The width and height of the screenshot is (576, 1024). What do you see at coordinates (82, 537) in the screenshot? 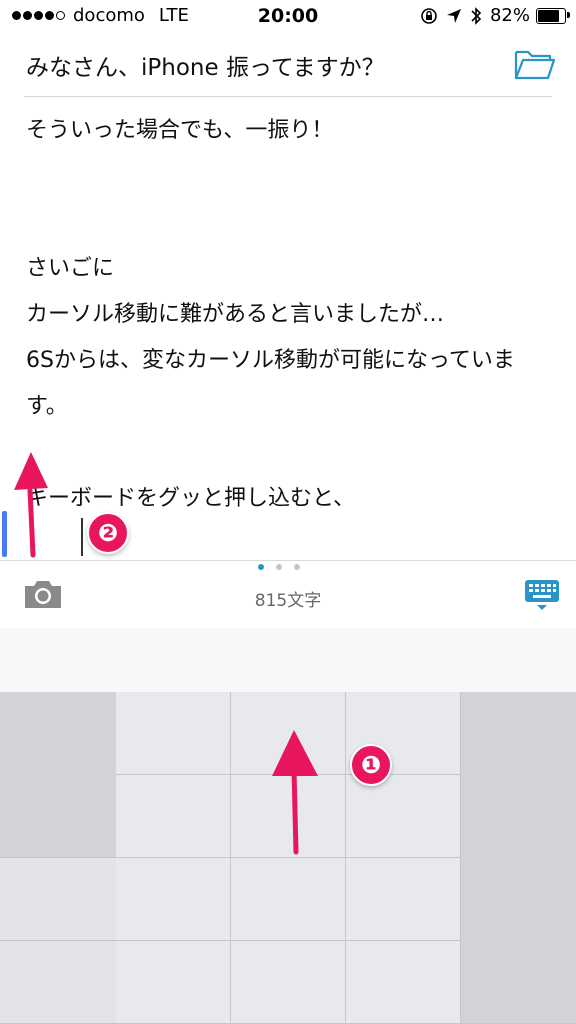
I see `text-caret` at bounding box center [82, 537].